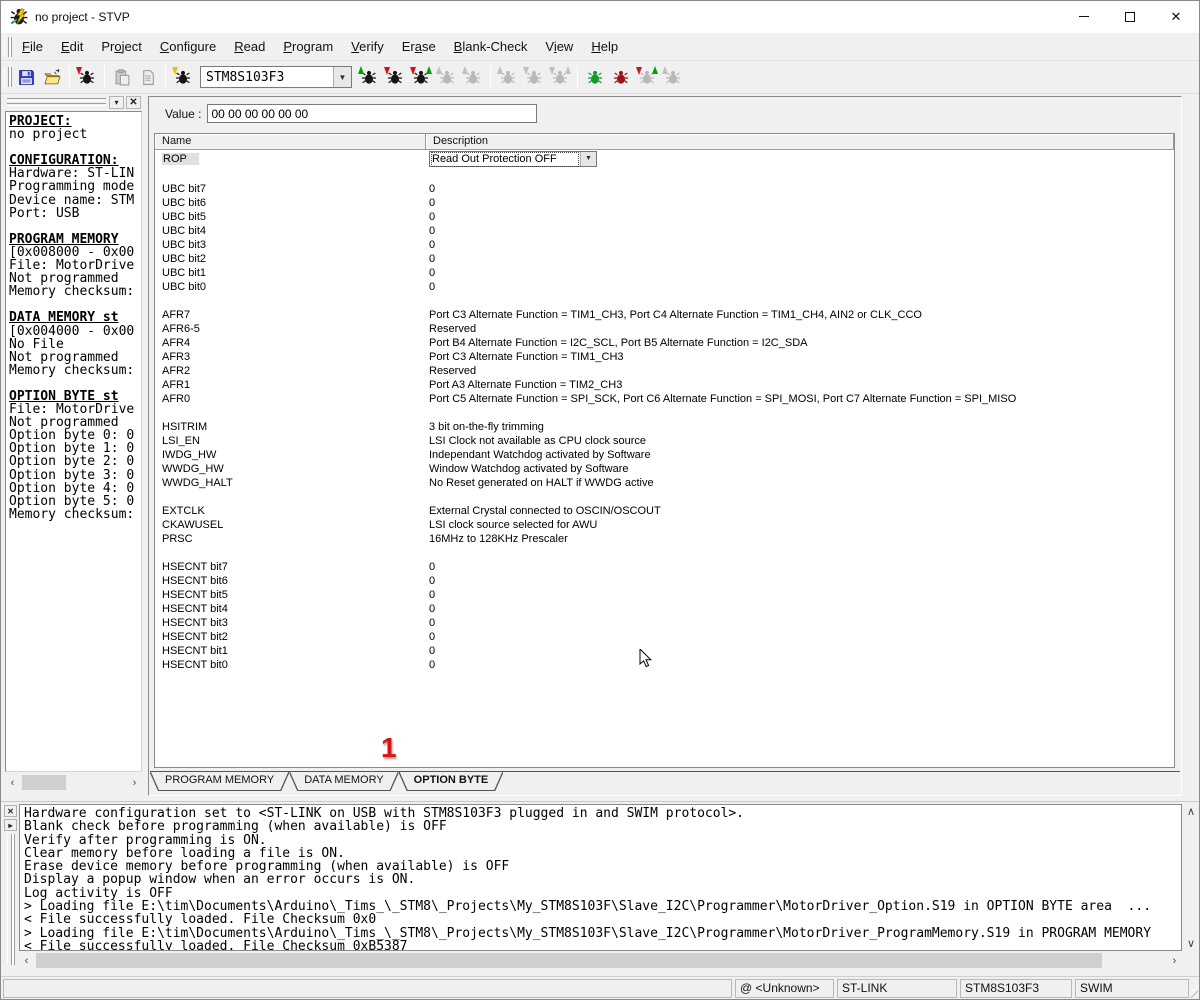 The image size is (1200, 1000). I want to click on program-current-auto-button, so click(87, 77).